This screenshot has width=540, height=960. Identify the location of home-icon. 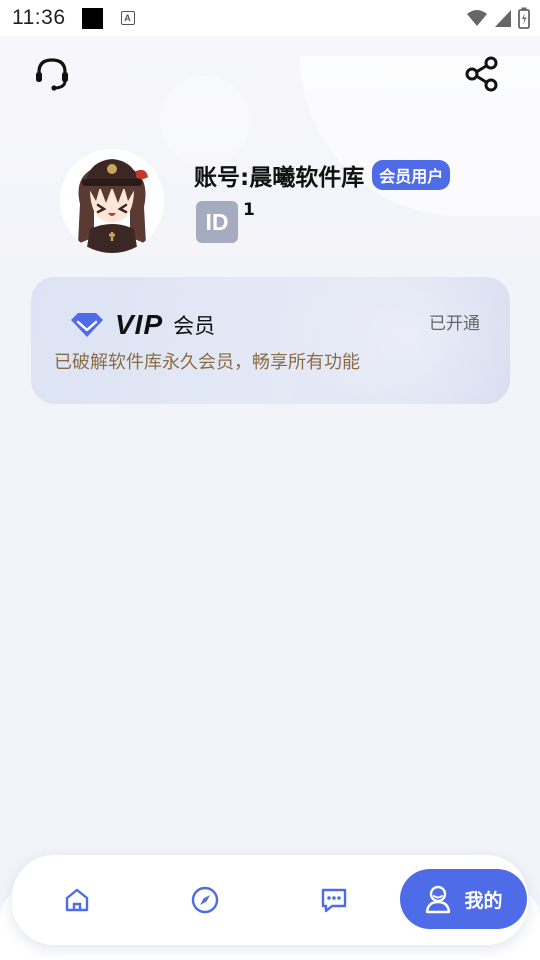
(77, 900).